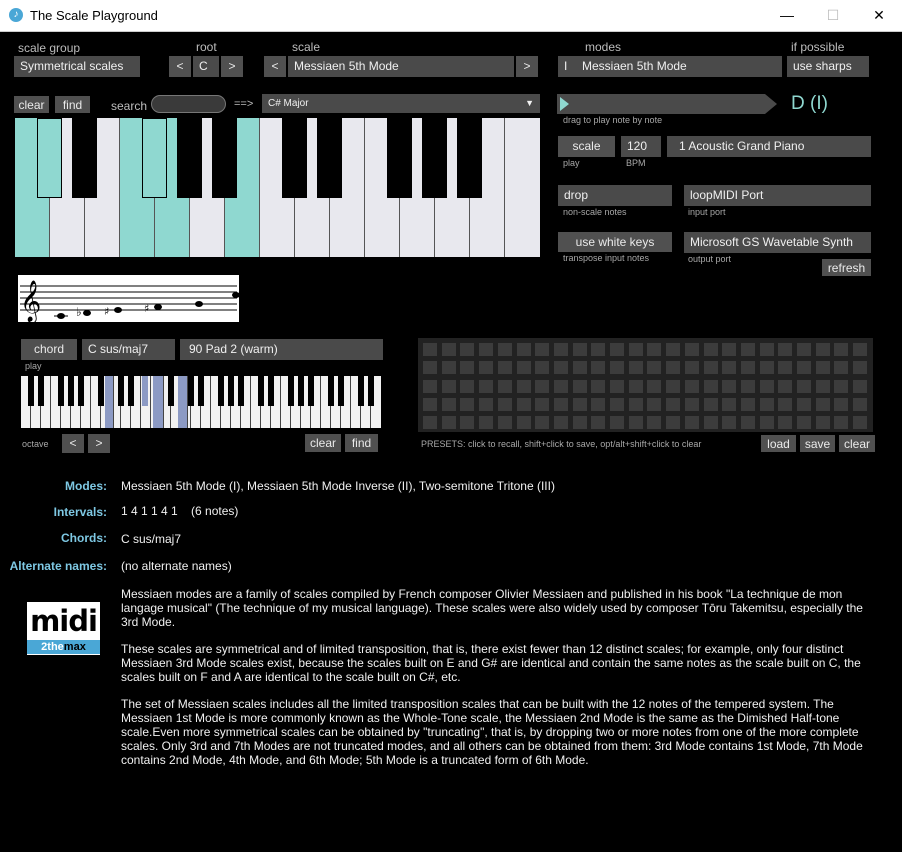 The width and height of the screenshot is (902, 852). Describe the element at coordinates (224, 158) in the screenshot. I see `black-key-Asharp` at that location.